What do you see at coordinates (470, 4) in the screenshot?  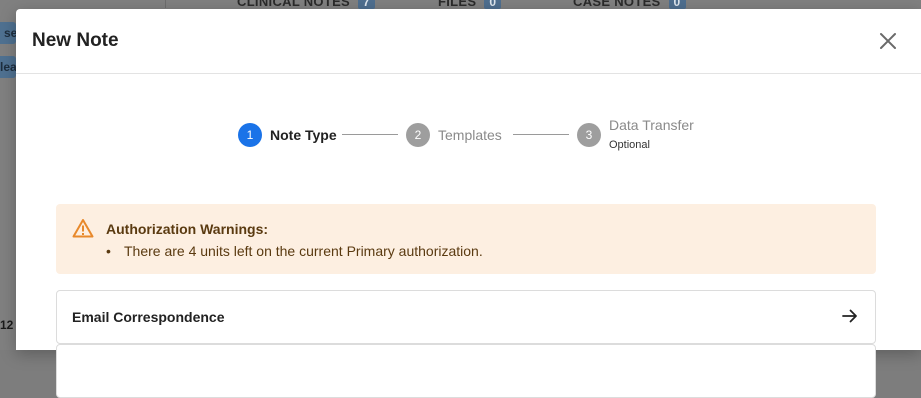 I see `background-tab-files: FILES 0` at bounding box center [470, 4].